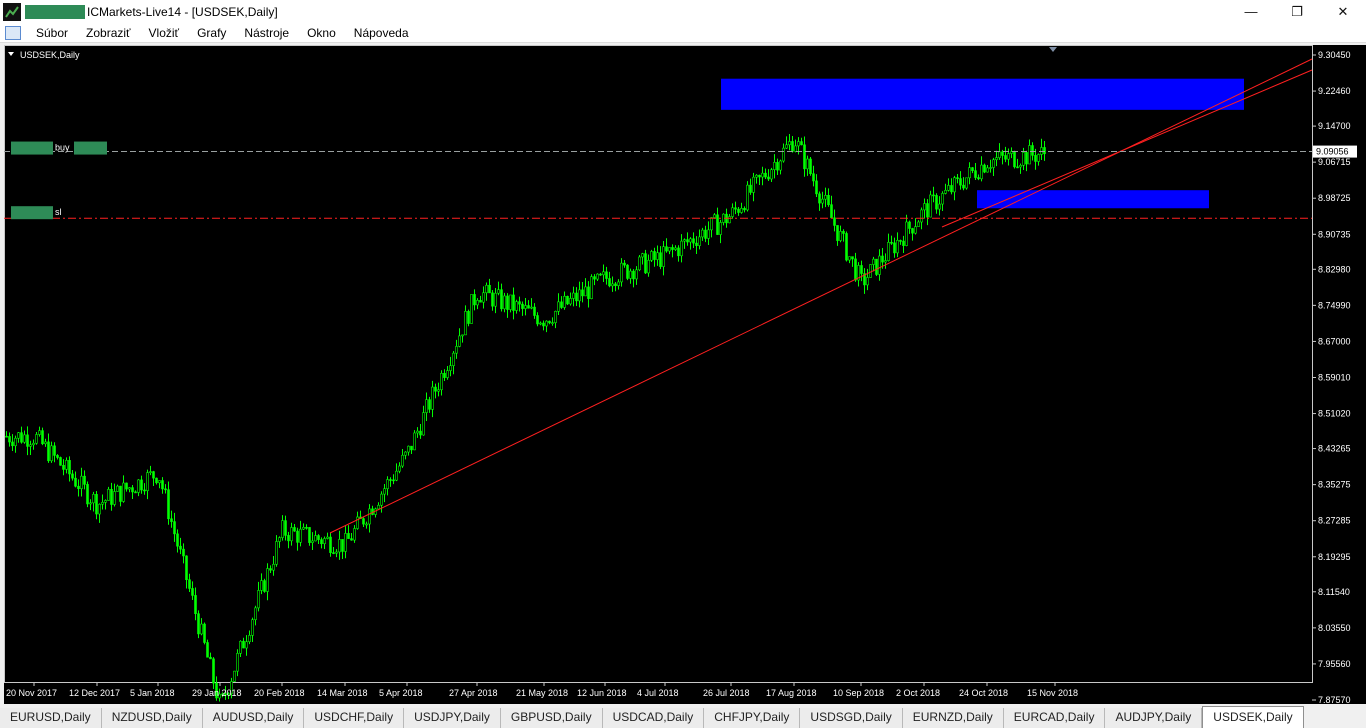 The image size is (1366, 728). Describe the element at coordinates (32, 148) in the screenshot. I see `buy-label-box` at that location.